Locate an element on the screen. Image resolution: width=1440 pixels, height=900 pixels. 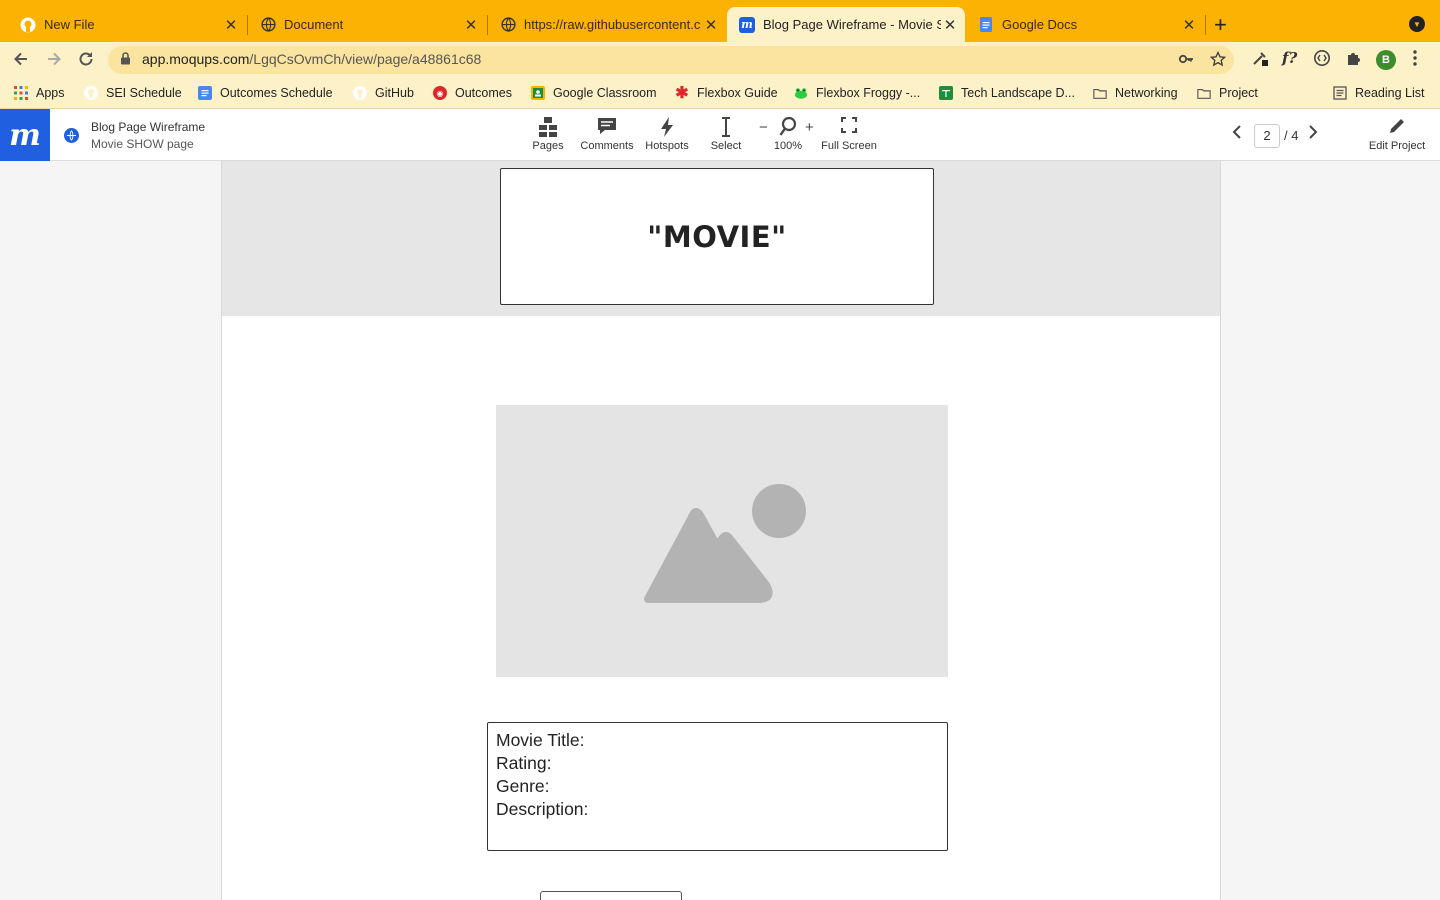
forward-arrow-icon is located at coordinates (54, 61).